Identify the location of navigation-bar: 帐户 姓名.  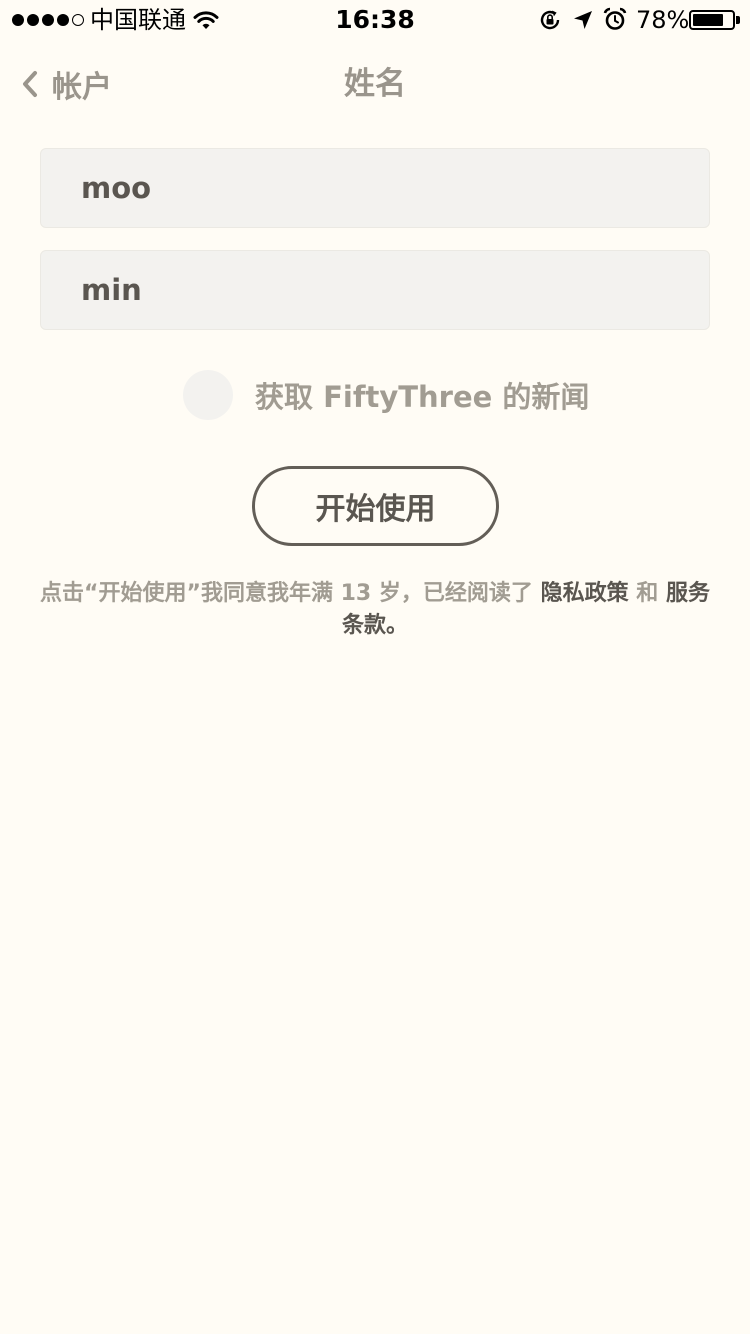
(375, 84).